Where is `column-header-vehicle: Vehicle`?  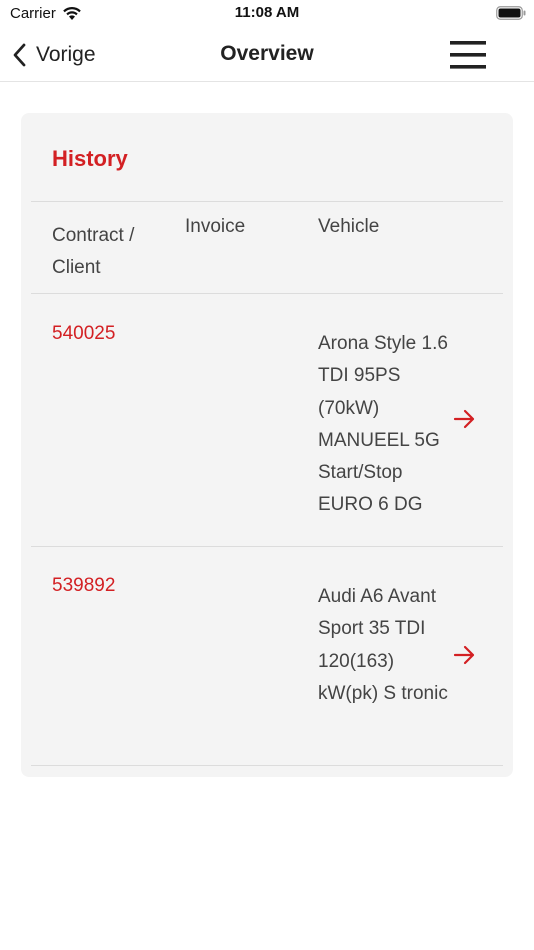 column-header-vehicle: Vehicle is located at coordinates (349, 226).